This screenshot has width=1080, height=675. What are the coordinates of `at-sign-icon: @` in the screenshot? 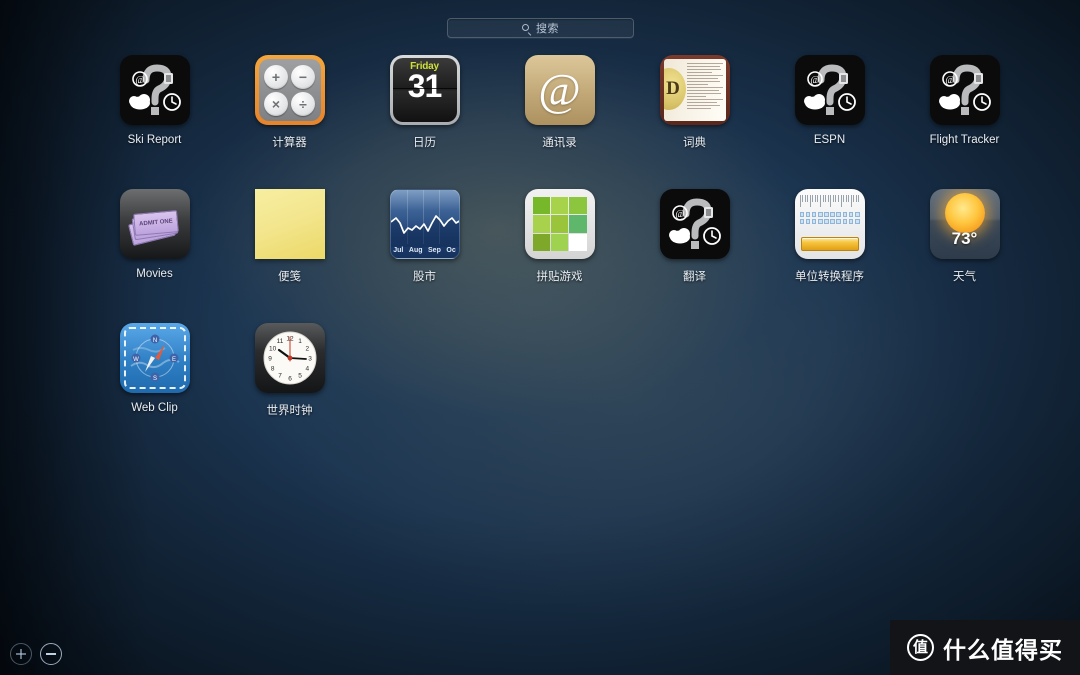 It's located at (559, 90).